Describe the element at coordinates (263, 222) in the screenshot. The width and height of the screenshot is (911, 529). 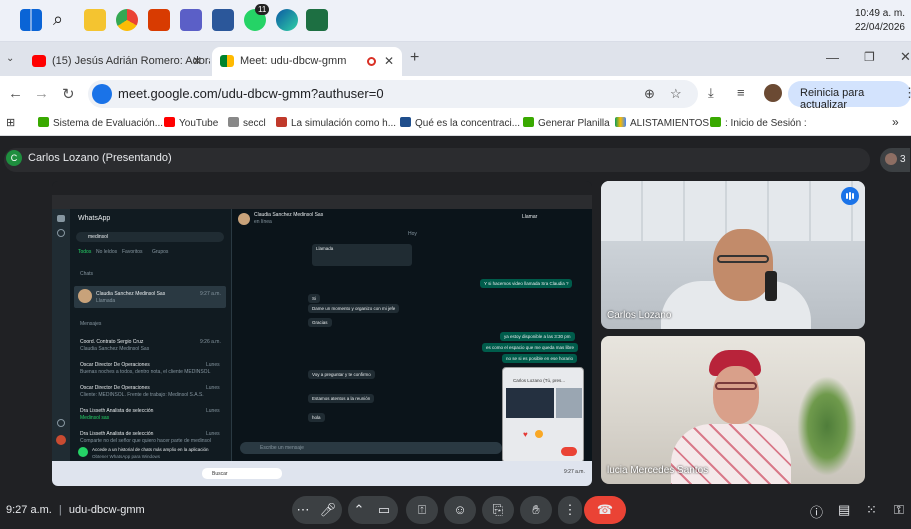
I see `chat-header-status: en línea` at that location.